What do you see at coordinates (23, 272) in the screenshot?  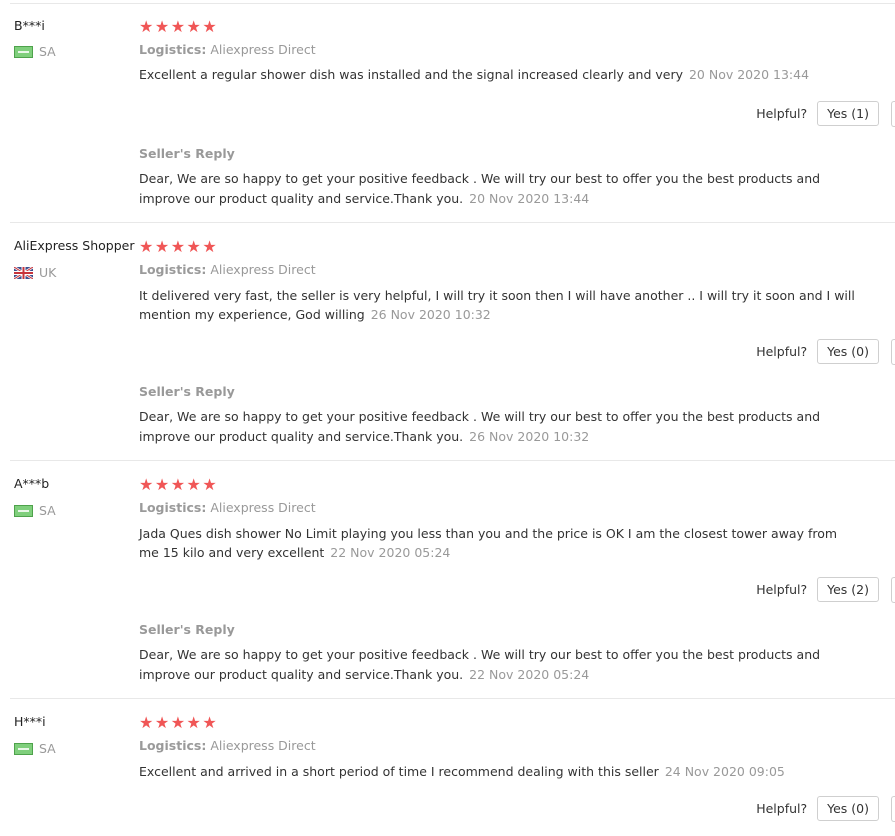 I see `uk-flag-icon` at bounding box center [23, 272].